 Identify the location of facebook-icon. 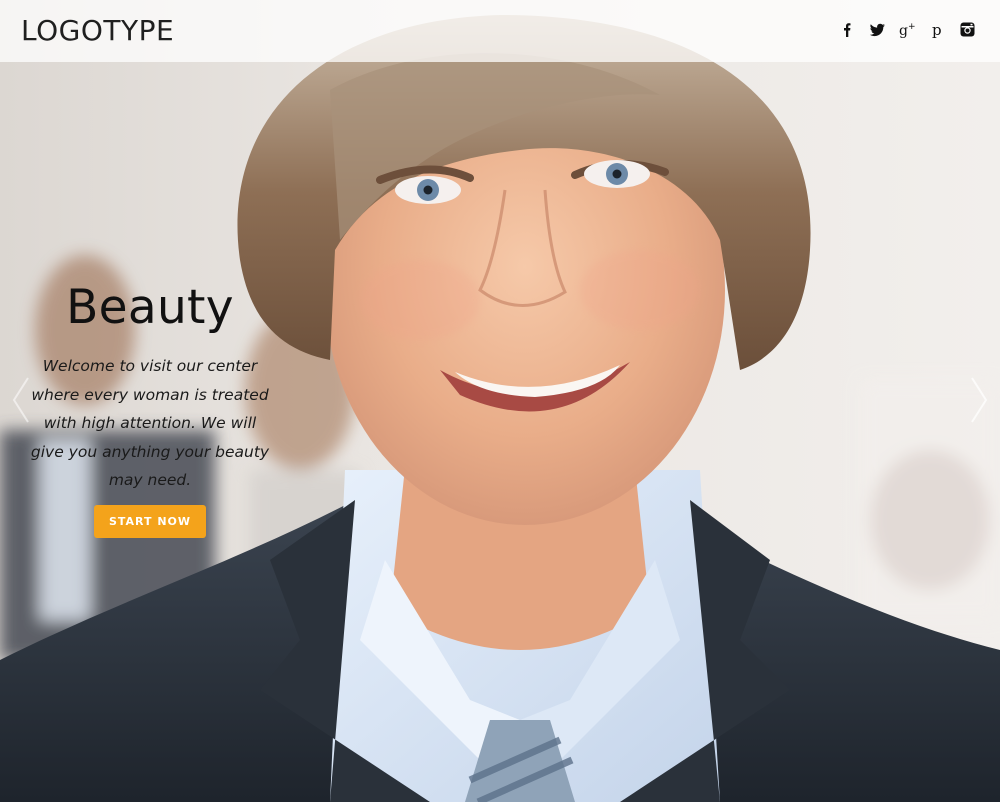
(847, 30).